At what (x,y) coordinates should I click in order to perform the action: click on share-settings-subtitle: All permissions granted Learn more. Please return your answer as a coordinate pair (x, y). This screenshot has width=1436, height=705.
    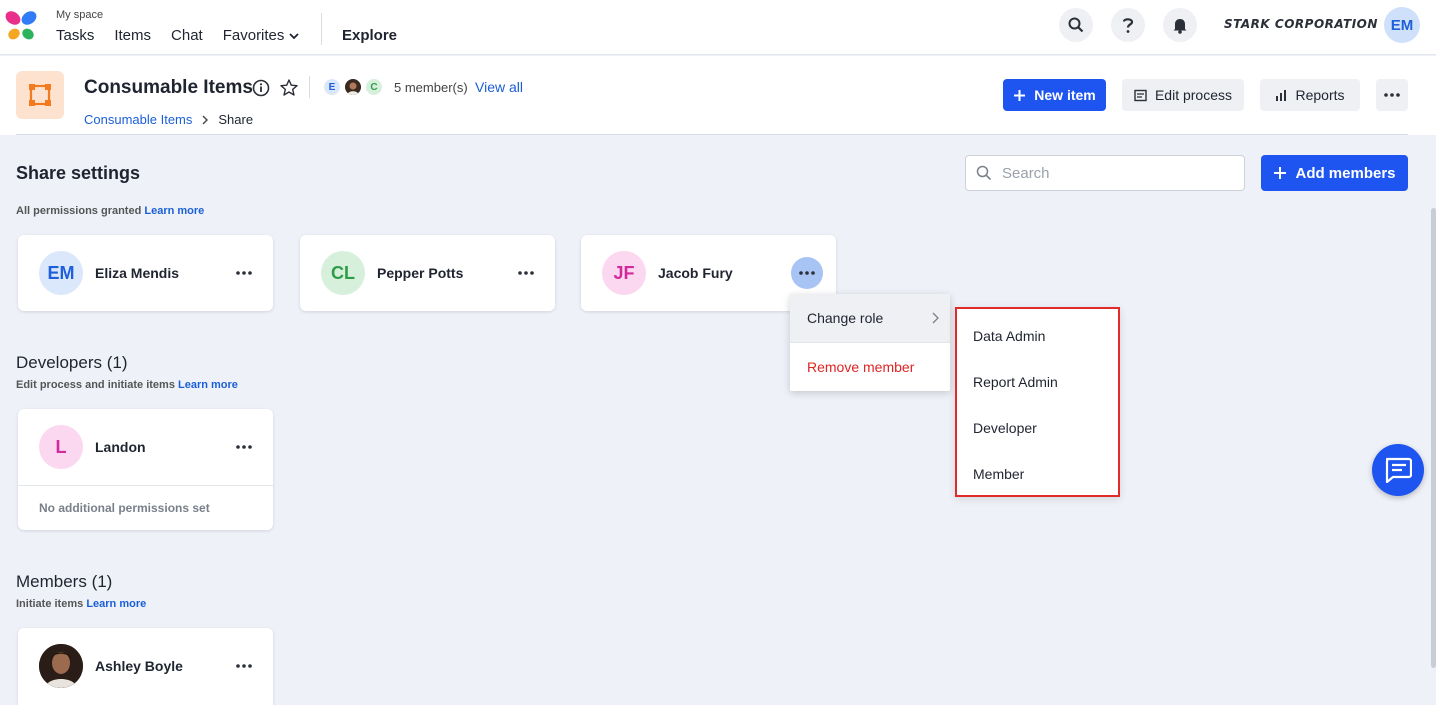
    Looking at the image, I should click on (110, 211).